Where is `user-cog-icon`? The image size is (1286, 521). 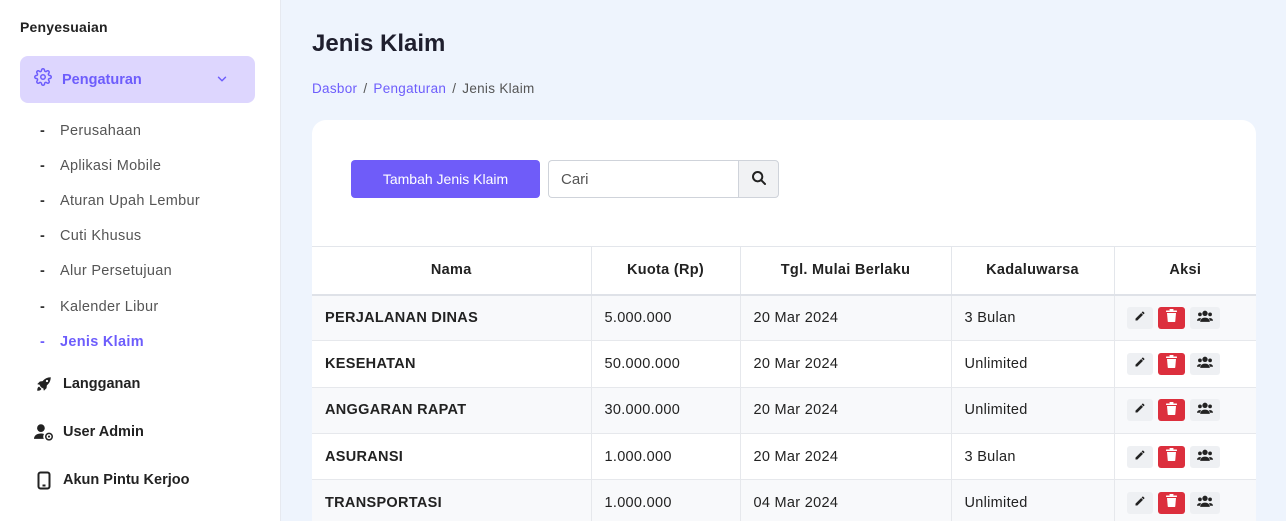 user-cog-icon is located at coordinates (44, 432).